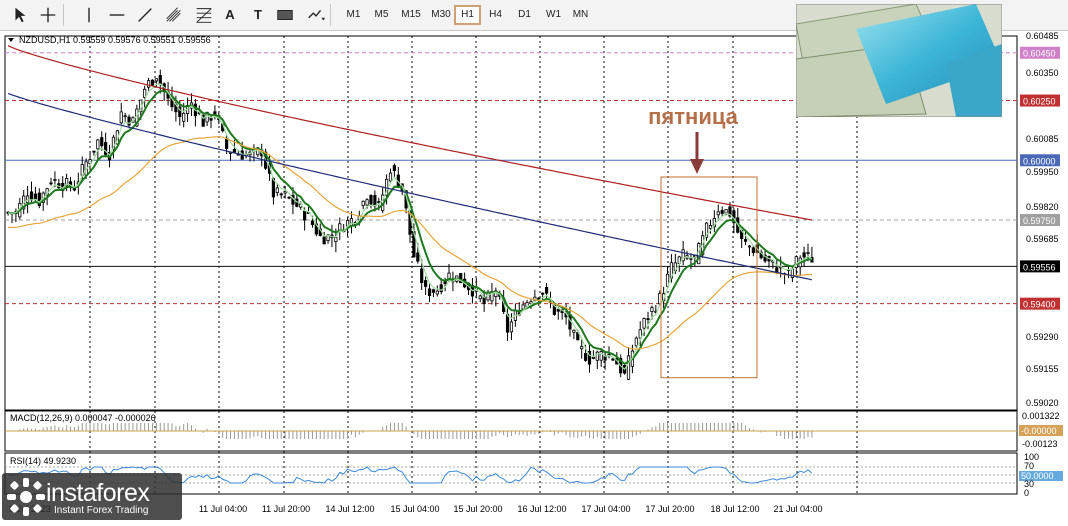 The width and height of the screenshot is (1068, 526). Describe the element at coordinates (797, 509) in the screenshot. I see `x-tick-label: 21 Jul 04:00` at that location.